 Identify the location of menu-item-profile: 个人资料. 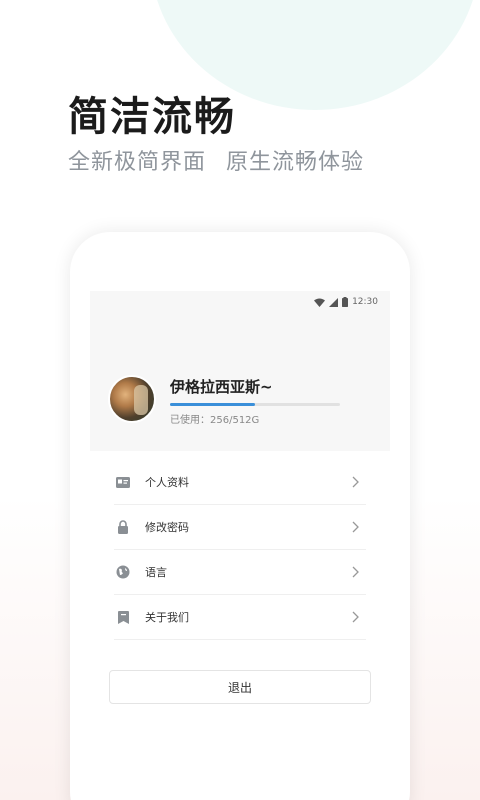
(240, 482).